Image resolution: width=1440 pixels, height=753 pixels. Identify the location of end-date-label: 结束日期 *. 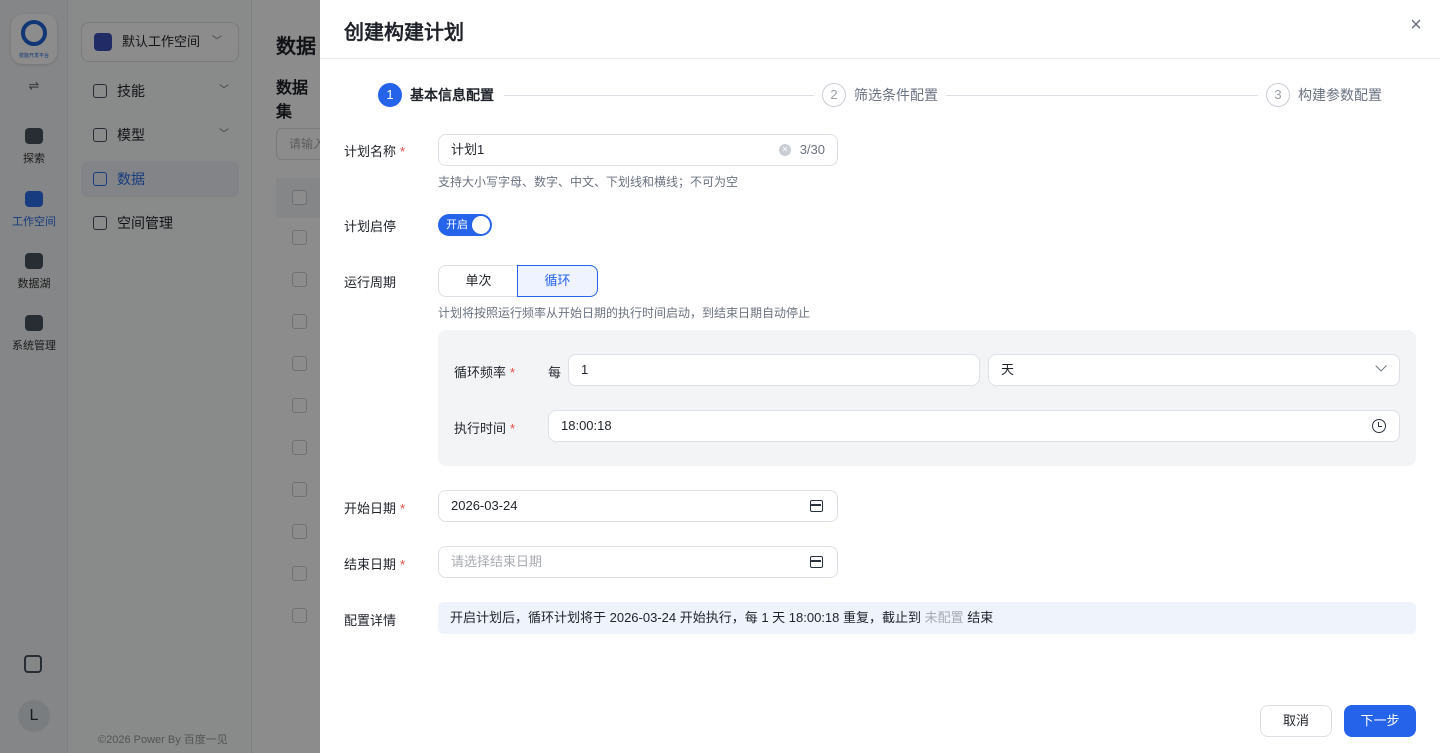
(374, 563).